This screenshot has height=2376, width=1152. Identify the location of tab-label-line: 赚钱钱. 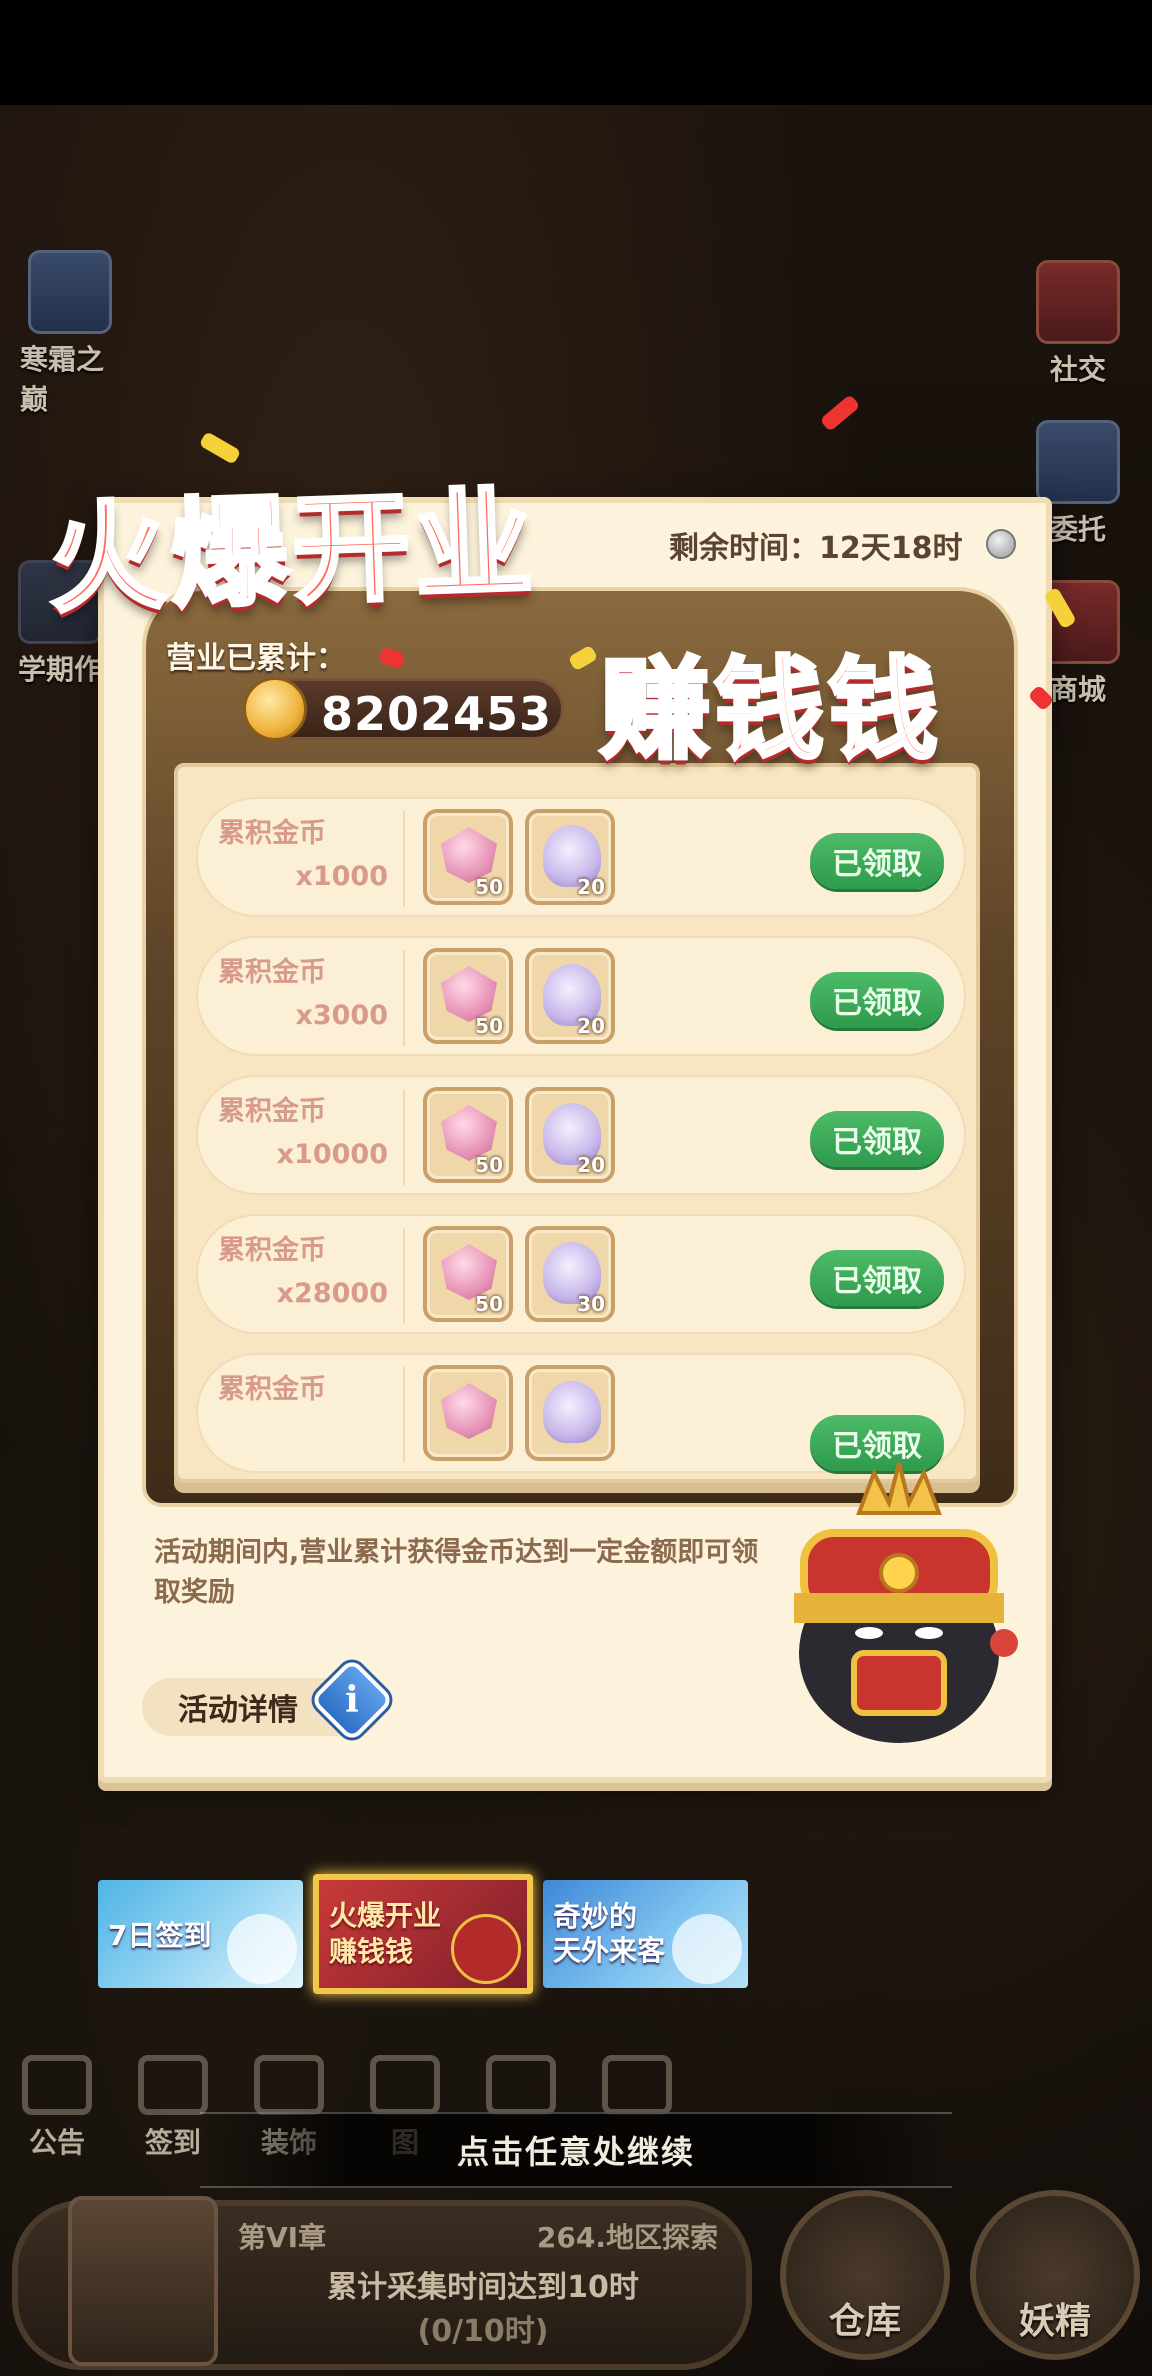
(371, 1951).